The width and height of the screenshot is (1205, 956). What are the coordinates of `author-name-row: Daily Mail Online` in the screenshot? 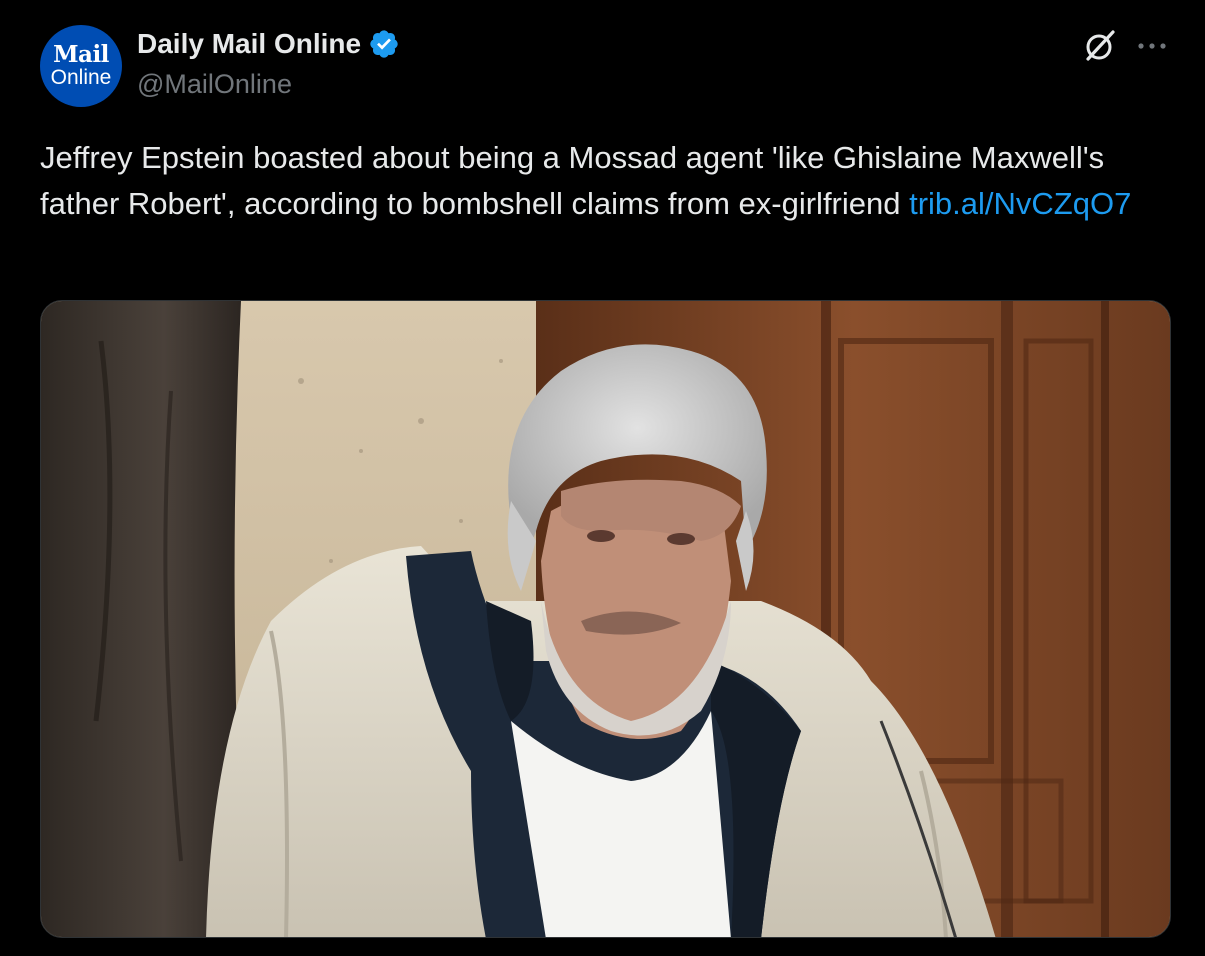 It's located at (268, 44).